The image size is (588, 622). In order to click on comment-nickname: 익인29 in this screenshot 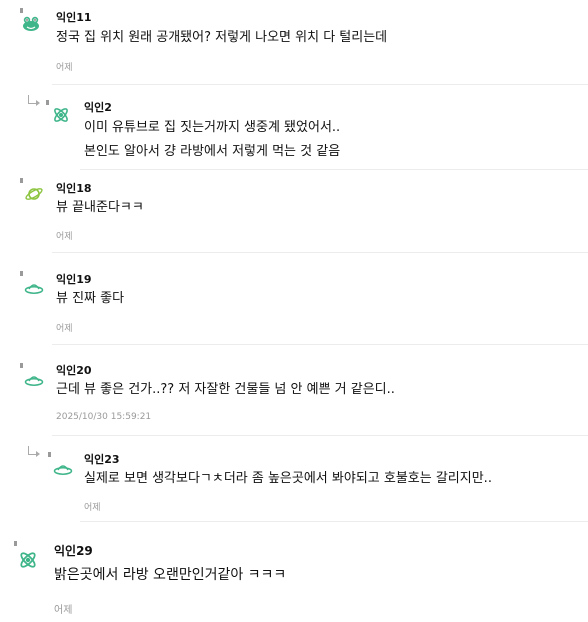, I will do `click(73, 550)`.